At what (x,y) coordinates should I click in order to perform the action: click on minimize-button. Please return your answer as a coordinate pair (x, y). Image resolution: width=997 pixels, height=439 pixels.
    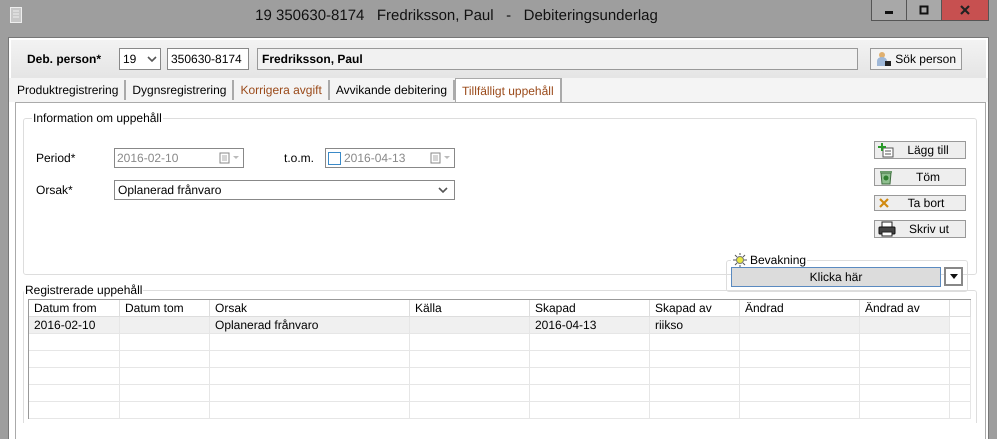
    Looking at the image, I should click on (889, 10).